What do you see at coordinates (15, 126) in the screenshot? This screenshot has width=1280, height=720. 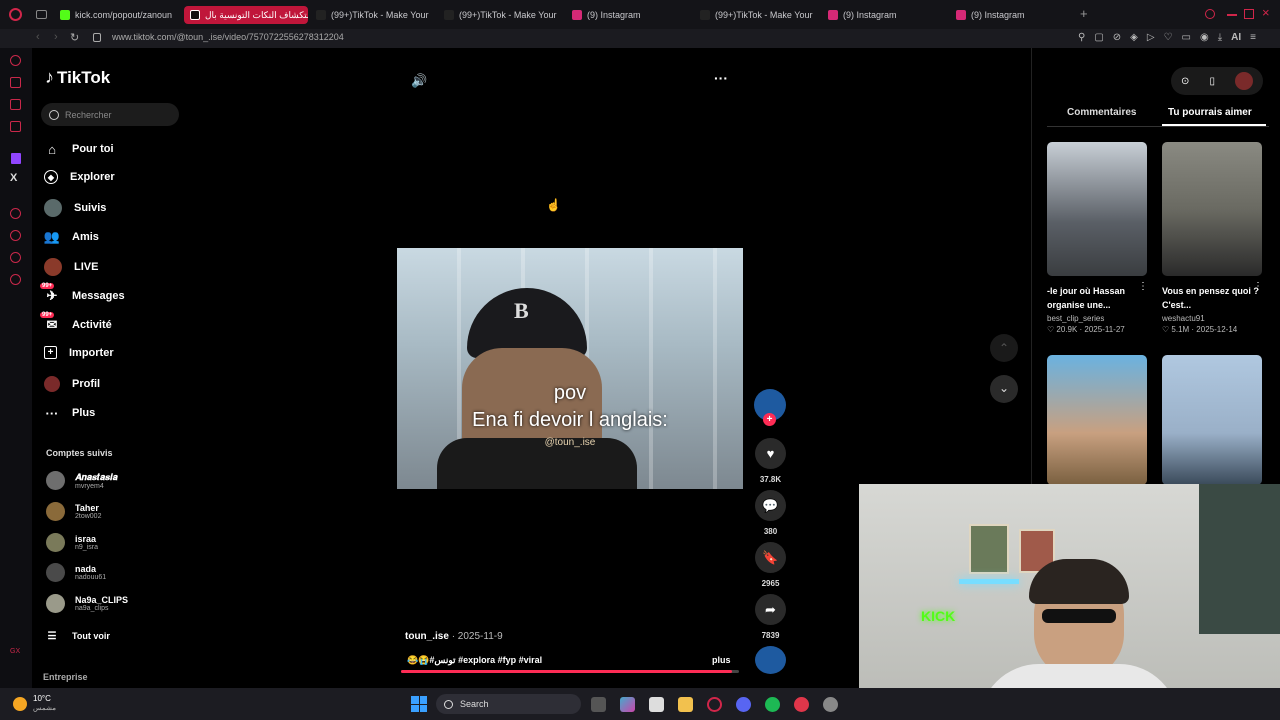 I see `instagram-sidebar-icon` at bounding box center [15, 126].